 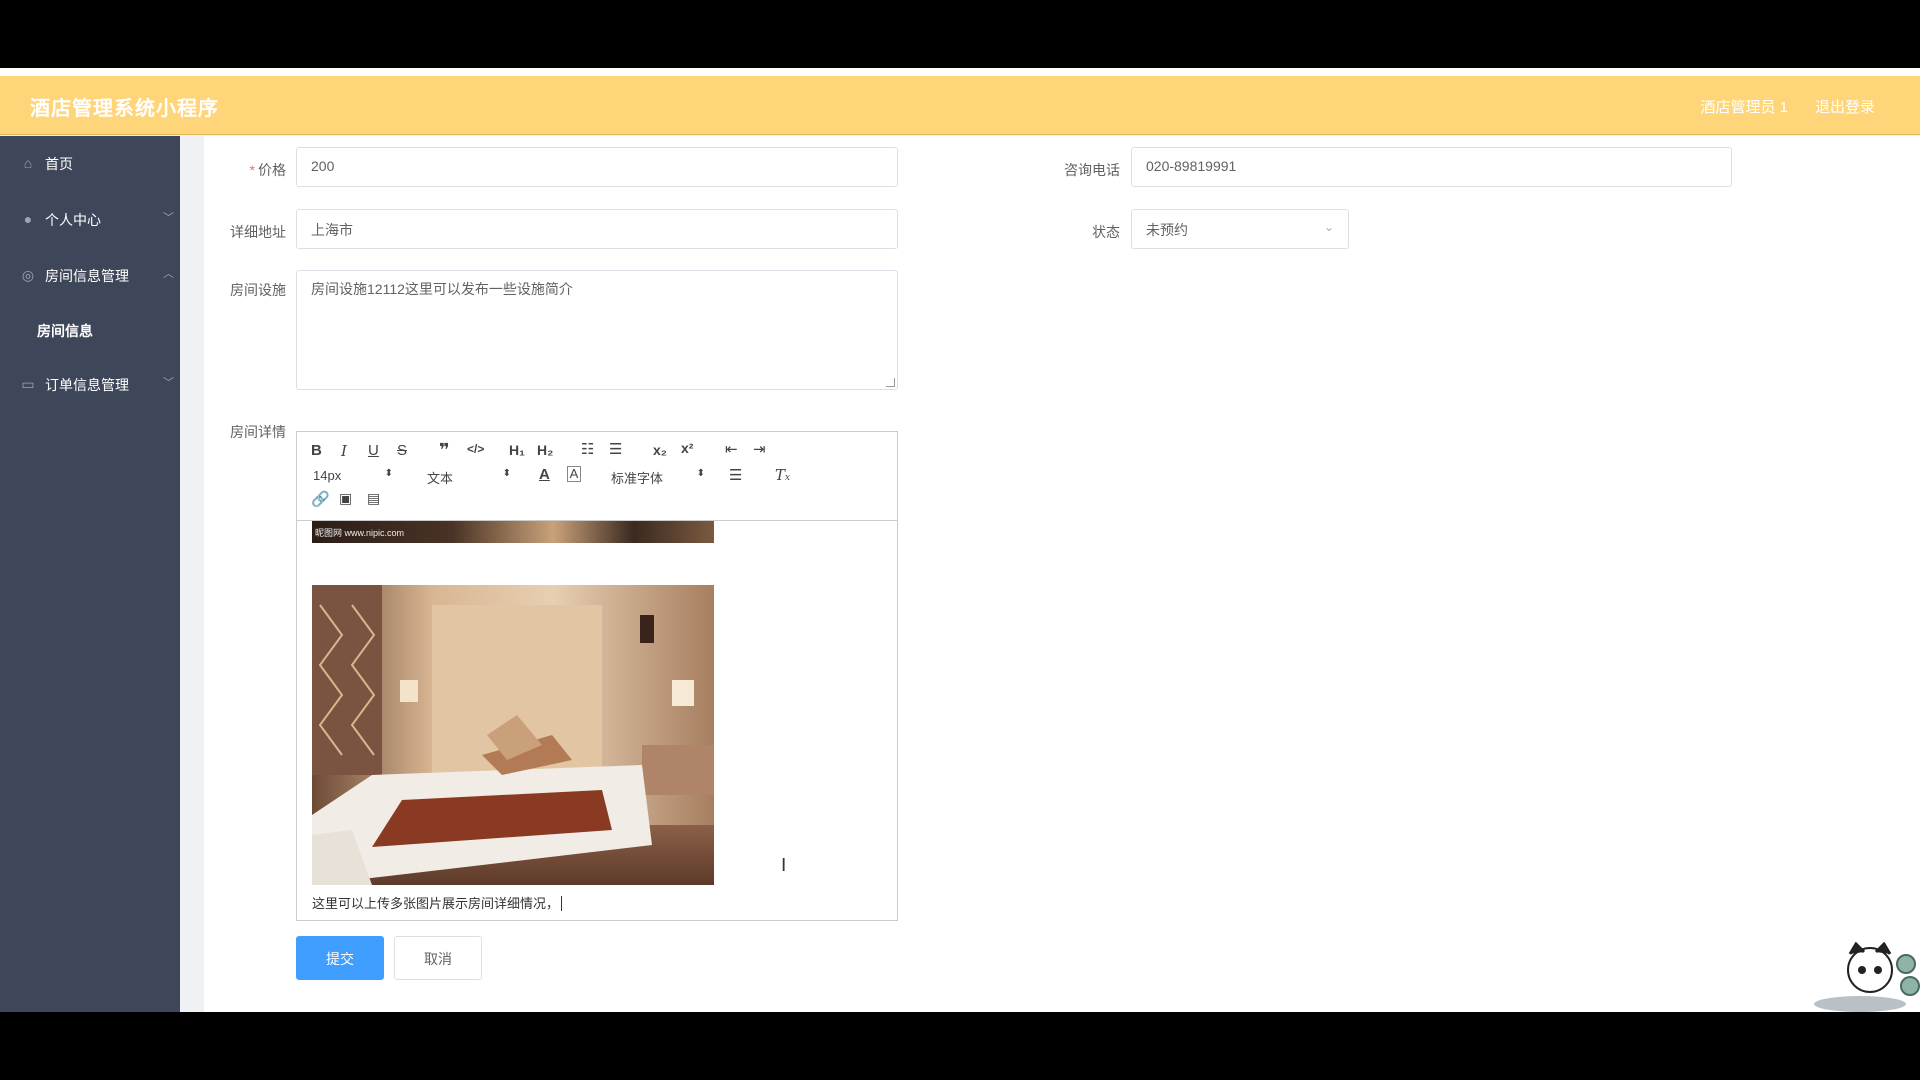 I want to click on align-icon: ☰, so click(x=735, y=475).